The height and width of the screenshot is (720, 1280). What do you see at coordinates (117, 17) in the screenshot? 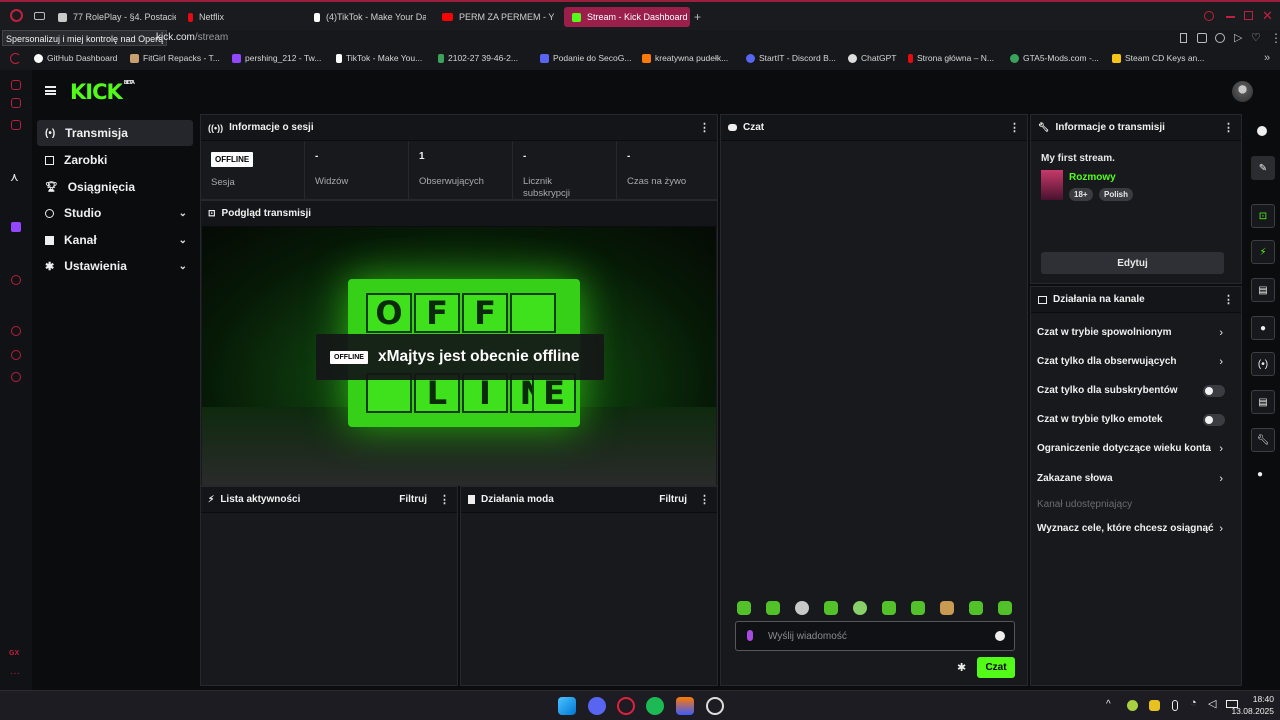
I see `tab-roleplay: 77 RolePlay - §4. Postacie` at bounding box center [117, 17].